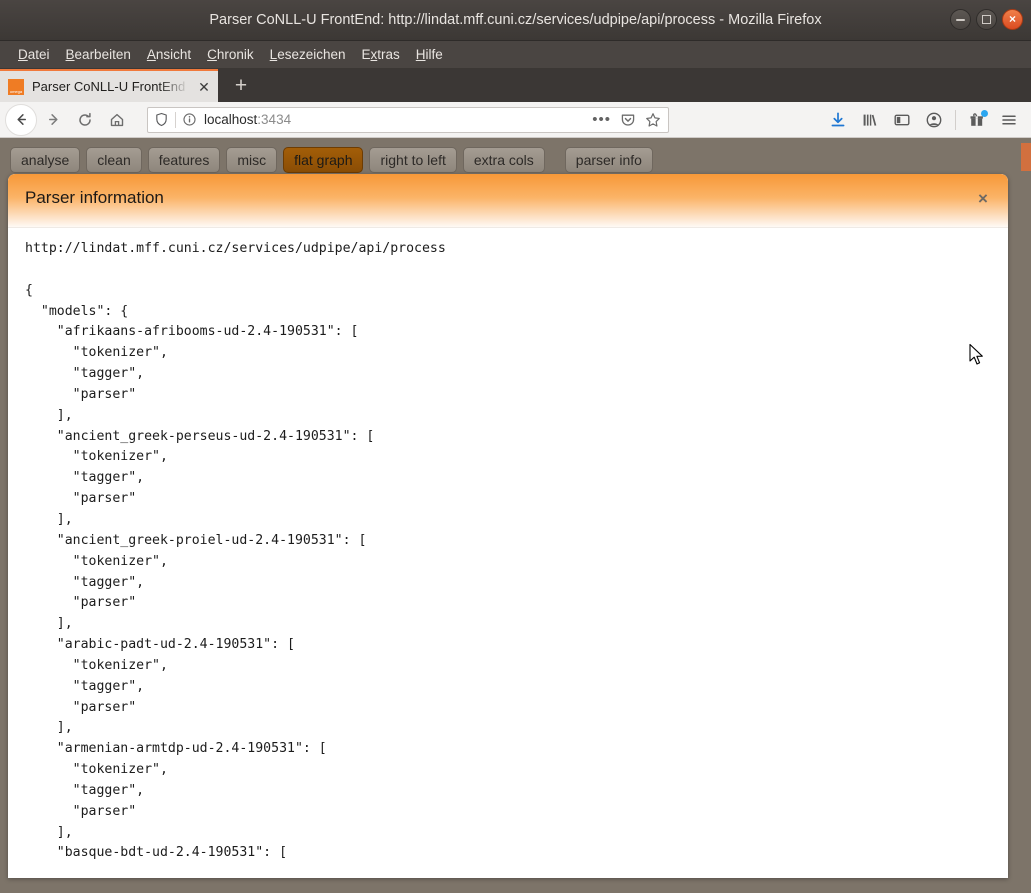  I want to click on shield-icon, so click(161, 119).